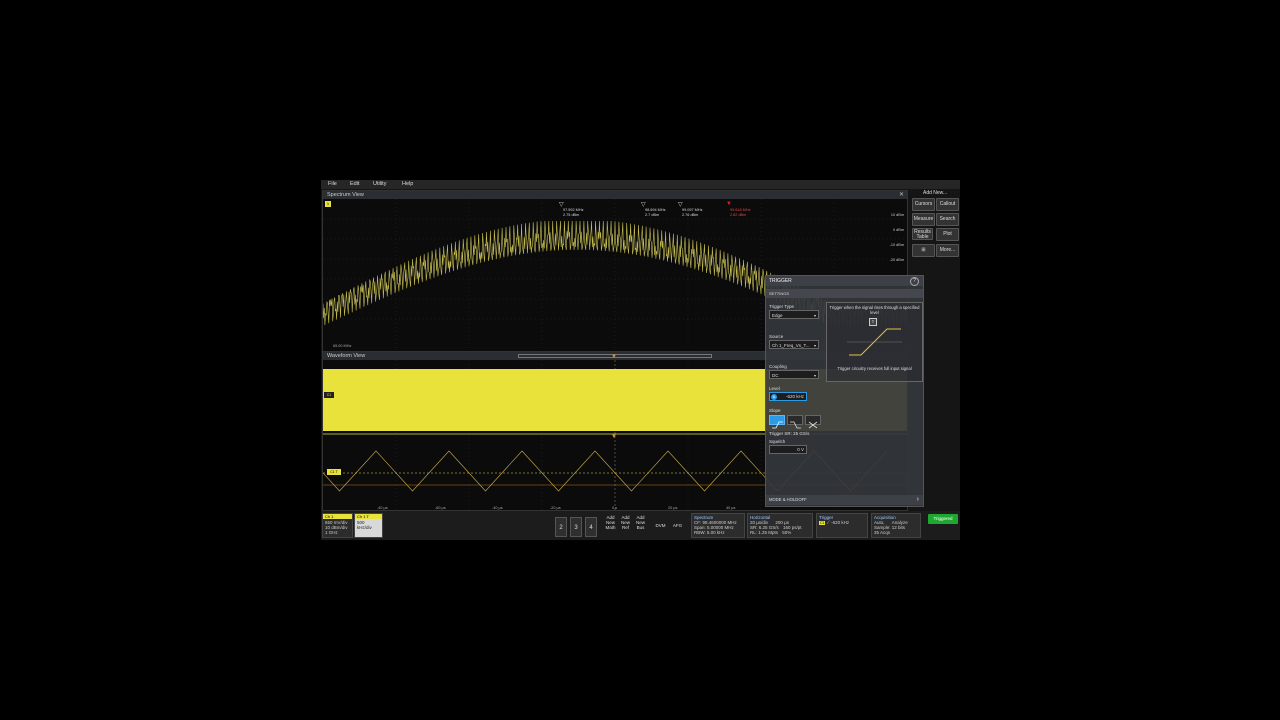  I want to click on trigger-badge: Trigger C1 ⟋ -620 kHz, so click(842, 525).